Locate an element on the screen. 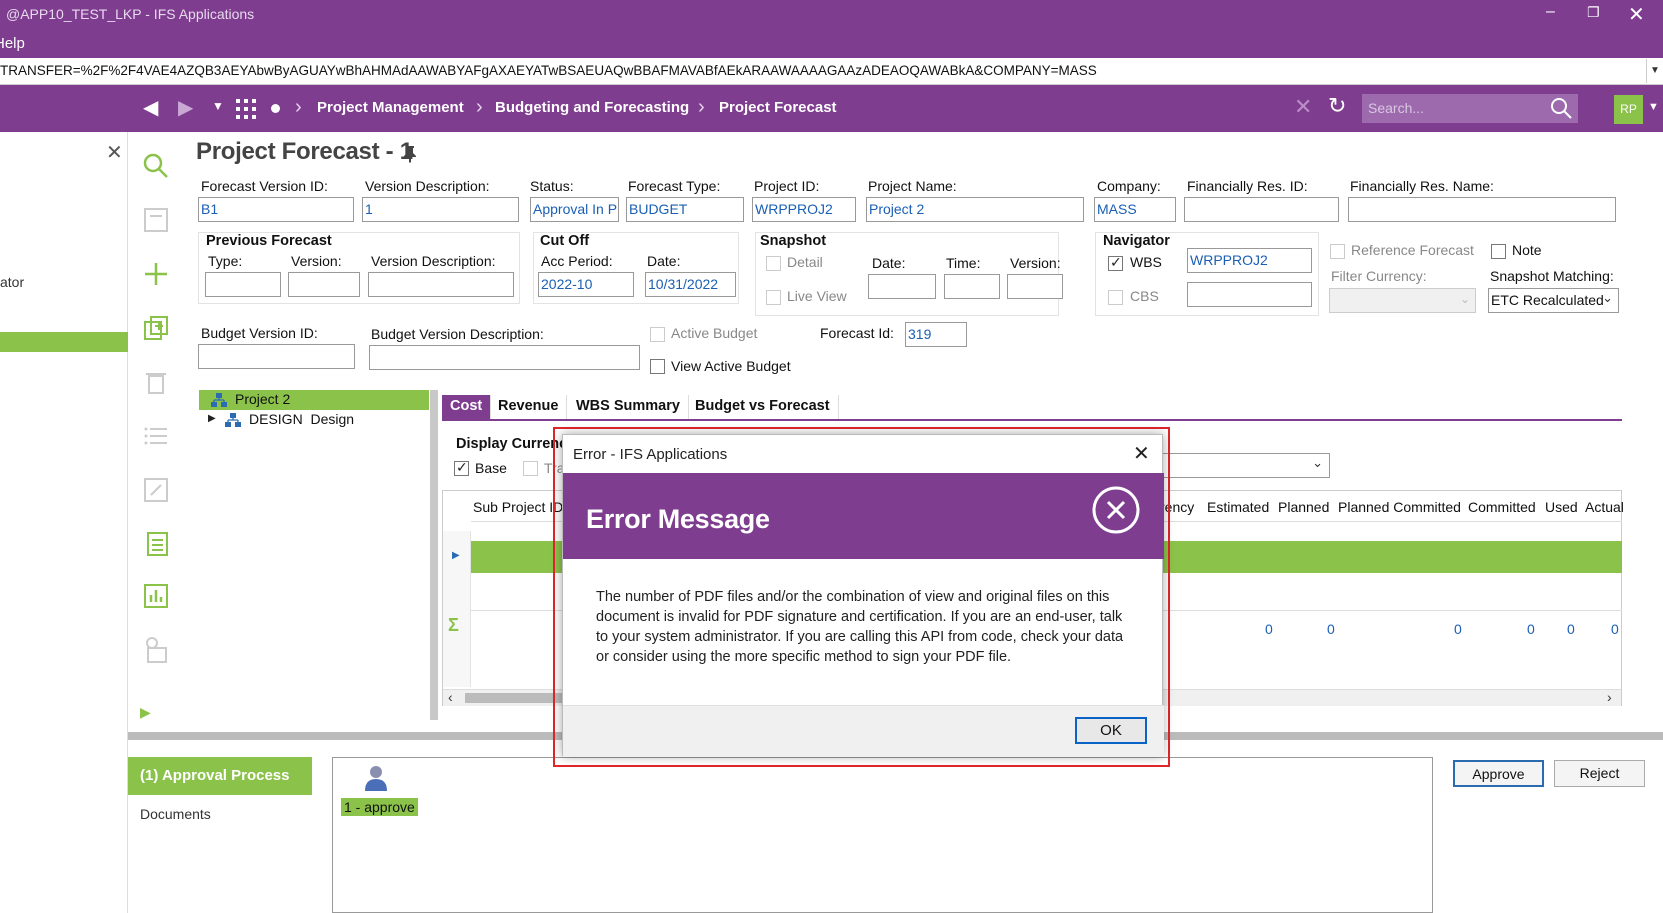  menu-help: Help is located at coordinates (12, 43).